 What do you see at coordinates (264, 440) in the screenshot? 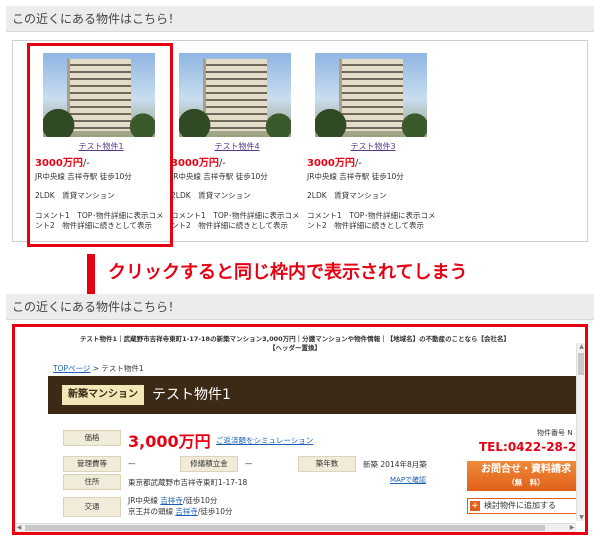
I see `loan-simulation-link: ご返済額をシミュレーション` at bounding box center [264, 440].